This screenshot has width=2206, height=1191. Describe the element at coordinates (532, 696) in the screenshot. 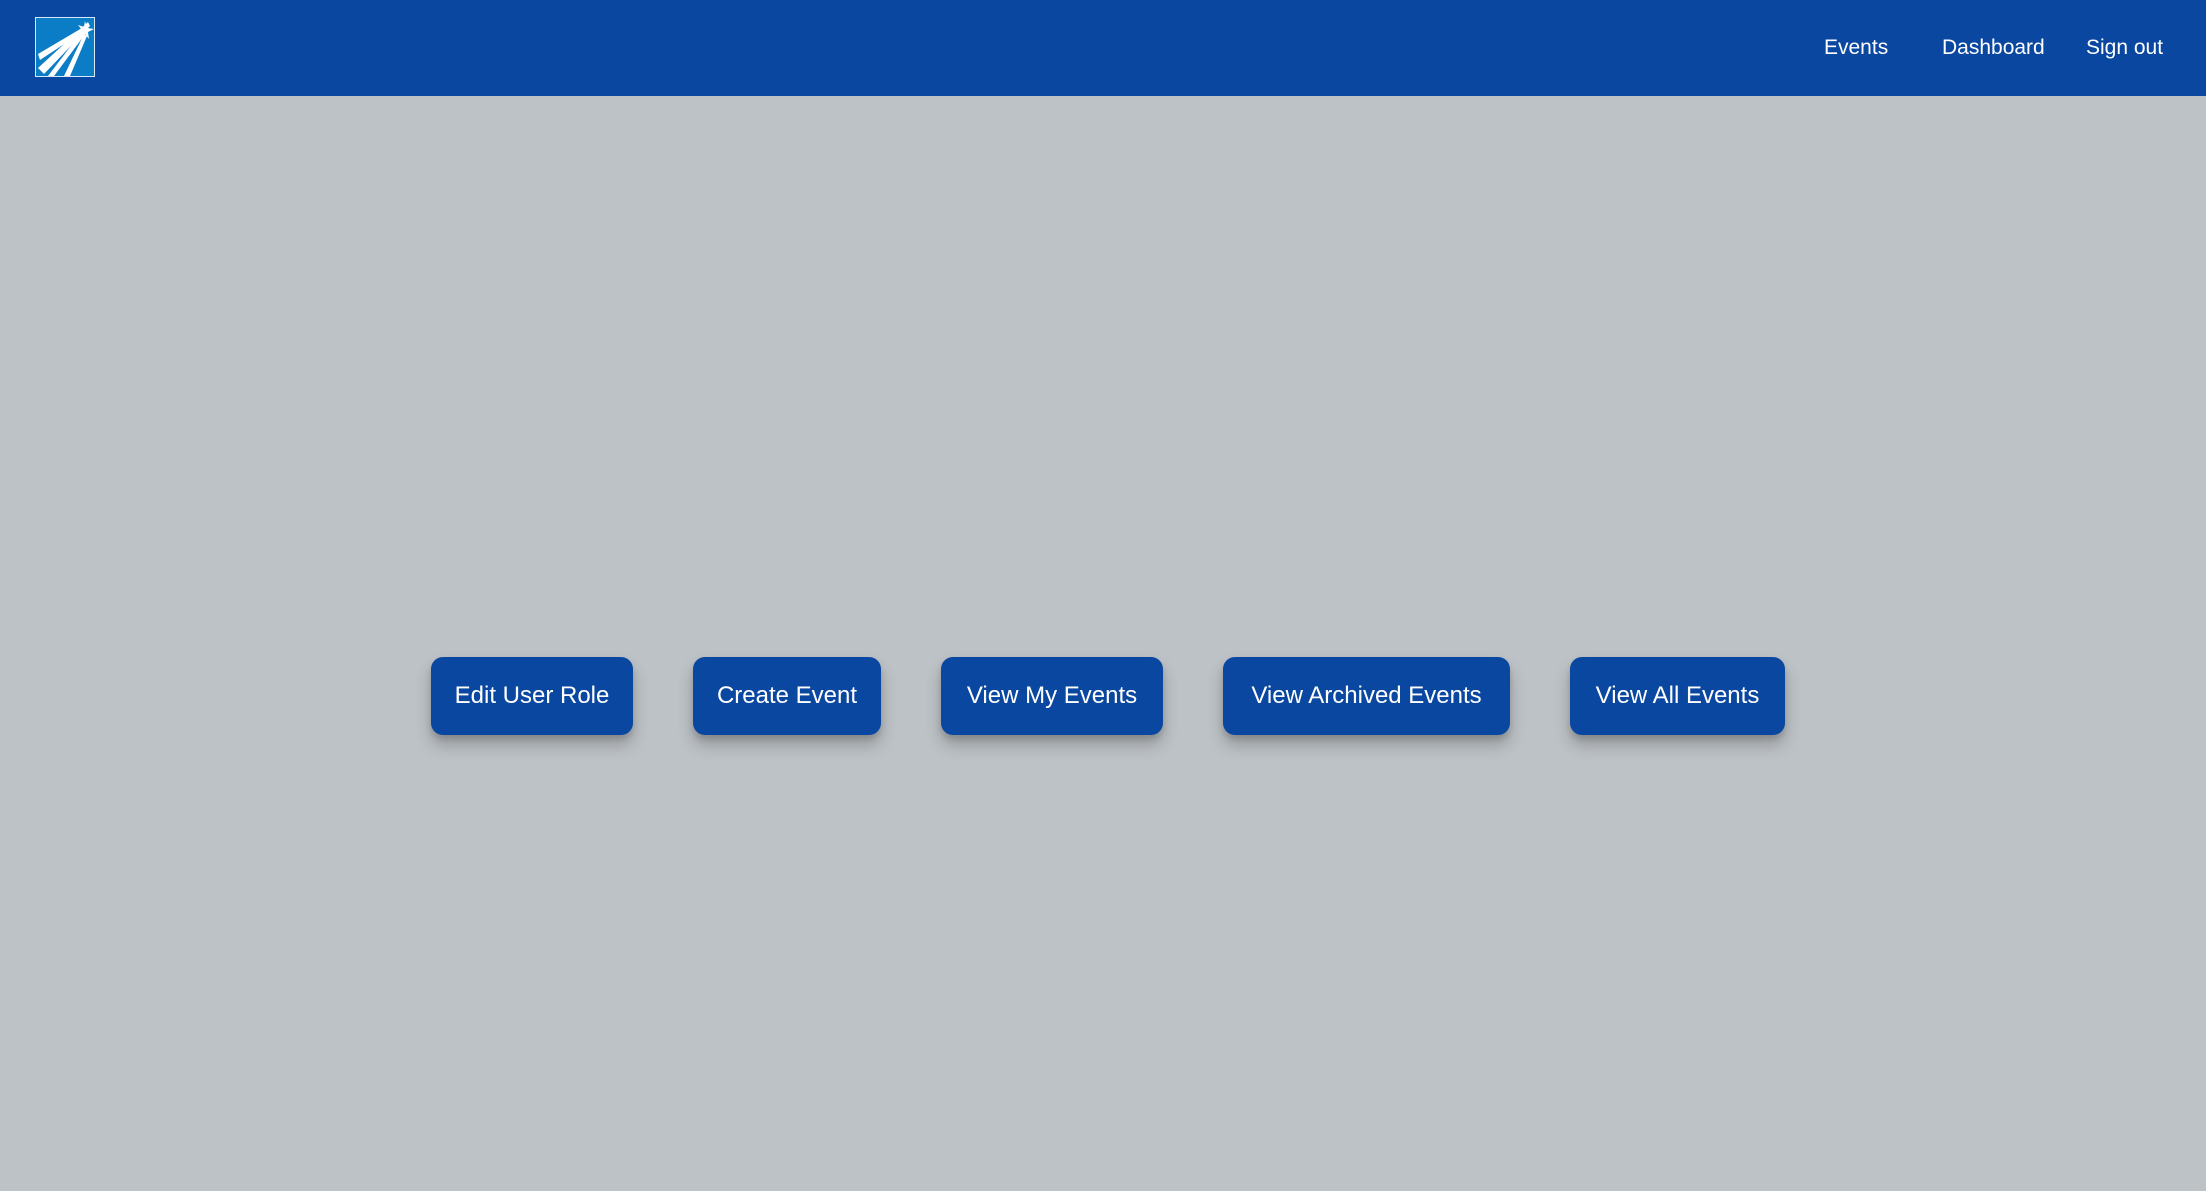

I see `edit-user-role-button: Edit User Role` at that location.